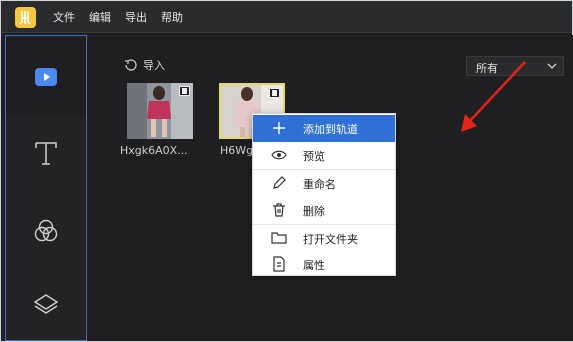  What do you see at coordinates (237, 150) in the screenshot?
I see `media-filename: H6Wg` at bounding box center [237, 150].